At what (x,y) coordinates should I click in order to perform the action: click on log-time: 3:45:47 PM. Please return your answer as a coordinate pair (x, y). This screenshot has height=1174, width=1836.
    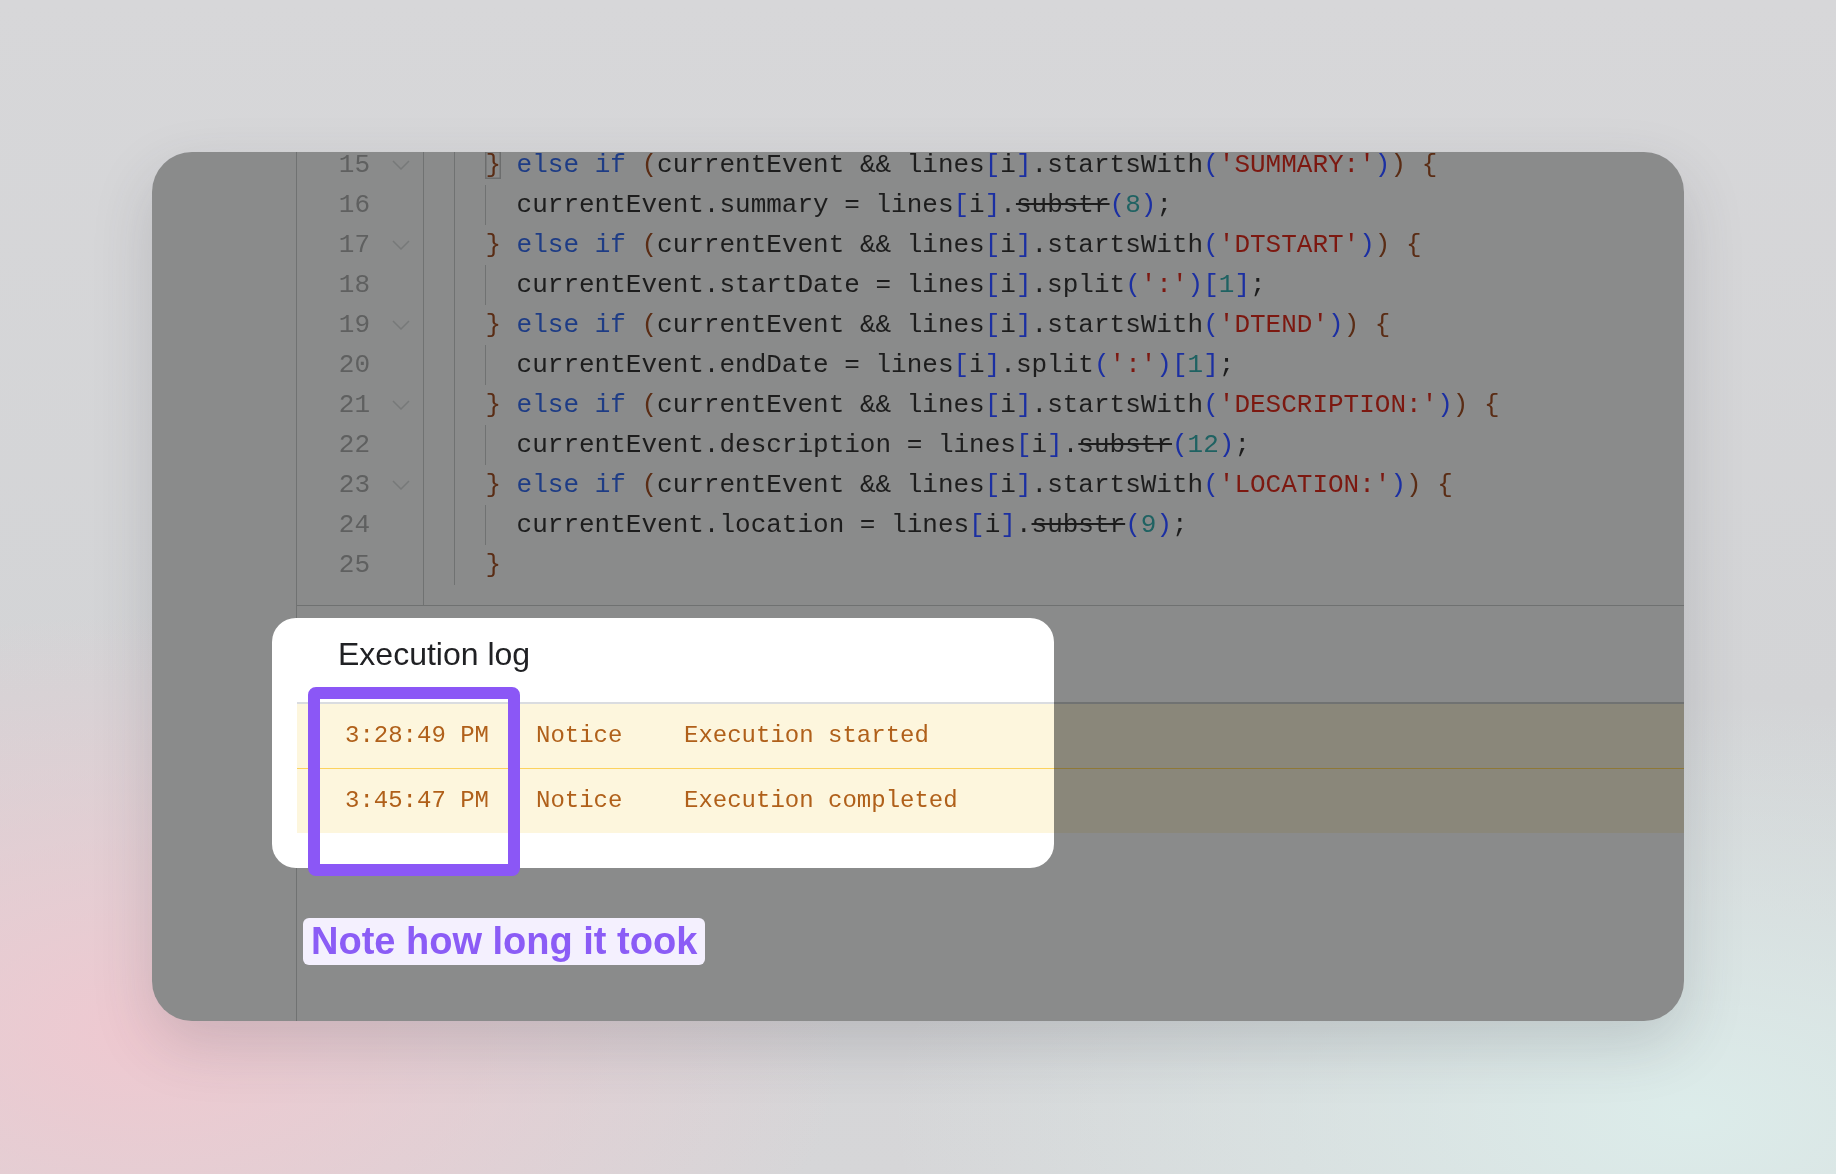
    Looking at the image, I should click on (418, 801).